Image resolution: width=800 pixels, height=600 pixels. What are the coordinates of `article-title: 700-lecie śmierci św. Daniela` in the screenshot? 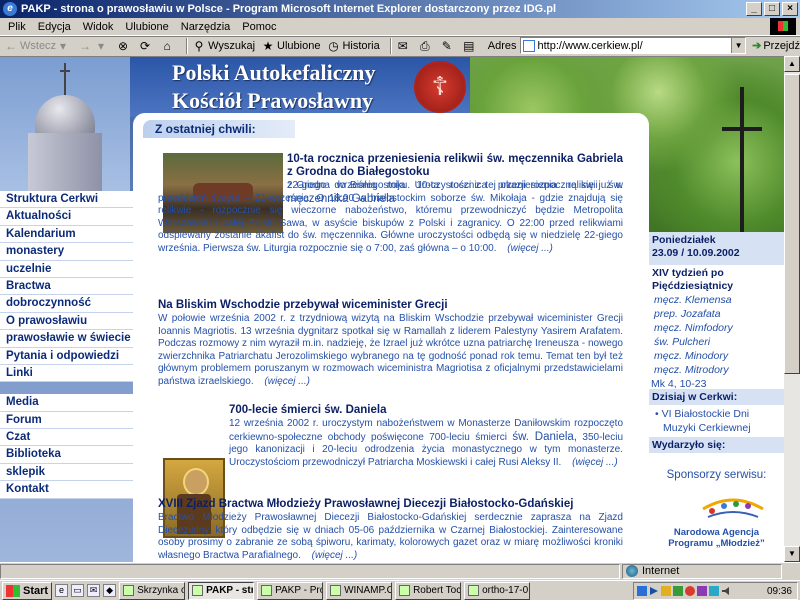 It's located at (426, 410).